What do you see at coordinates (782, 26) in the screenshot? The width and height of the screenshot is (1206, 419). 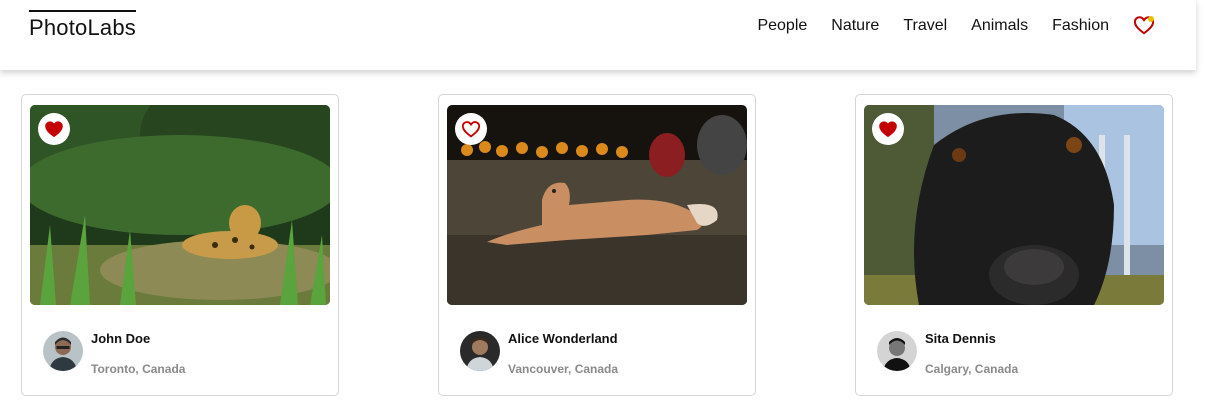 I see `topic-people: People` at bounding box center [782, 26].